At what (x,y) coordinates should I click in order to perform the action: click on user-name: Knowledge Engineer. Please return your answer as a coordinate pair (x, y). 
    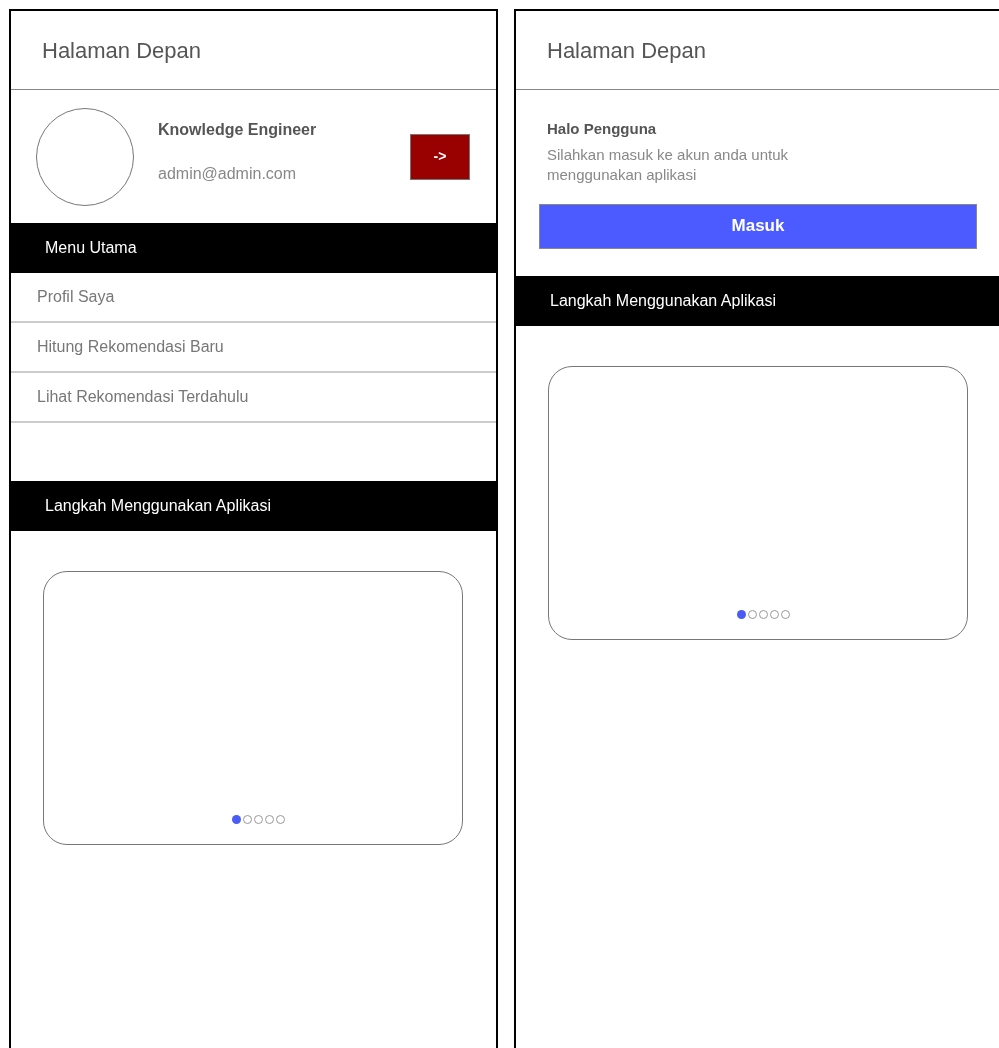
    Looking at the image, I should click on (238, 129).